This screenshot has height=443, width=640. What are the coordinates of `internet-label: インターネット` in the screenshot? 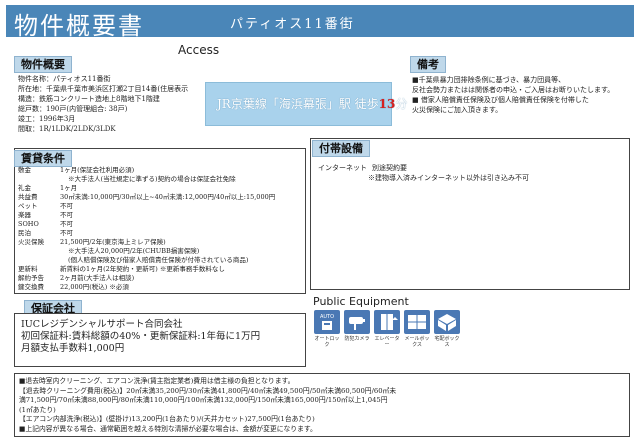 It's located at (342, 168).